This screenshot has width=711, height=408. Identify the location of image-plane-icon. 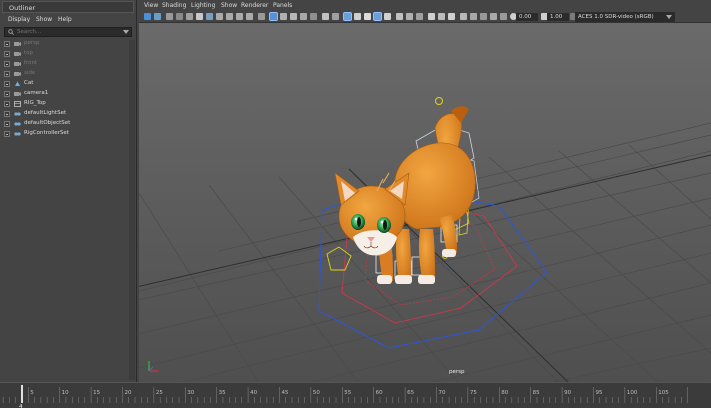
(179, 16).